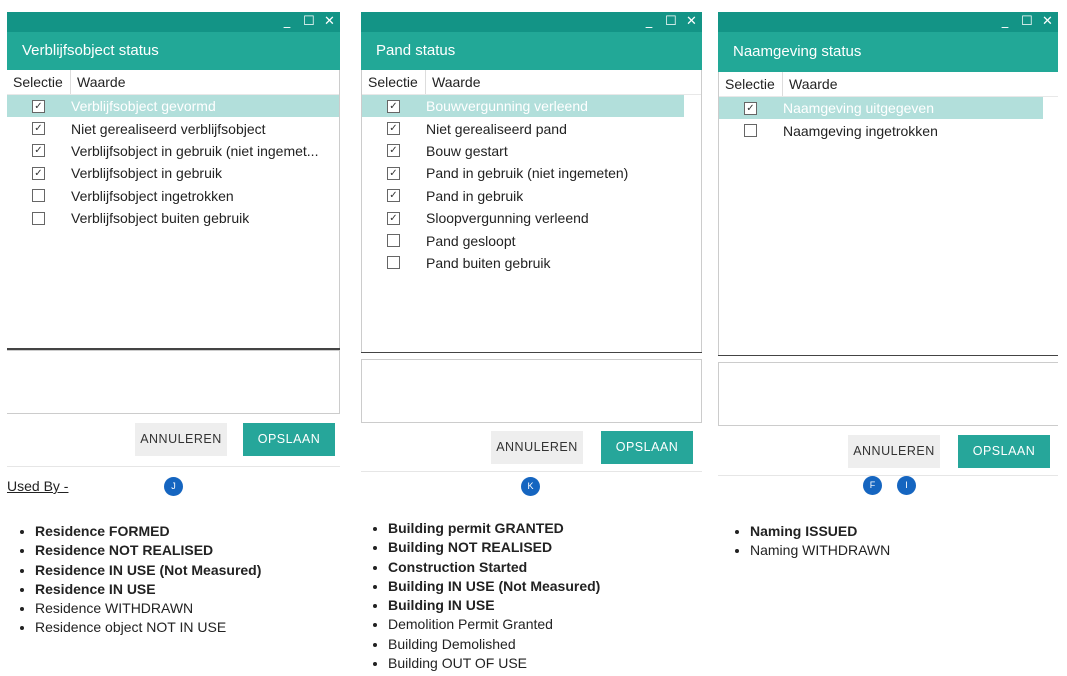  I want to click on list-item: ✓ Pand in gebruik (niet ingemeten), so click(523, 173).